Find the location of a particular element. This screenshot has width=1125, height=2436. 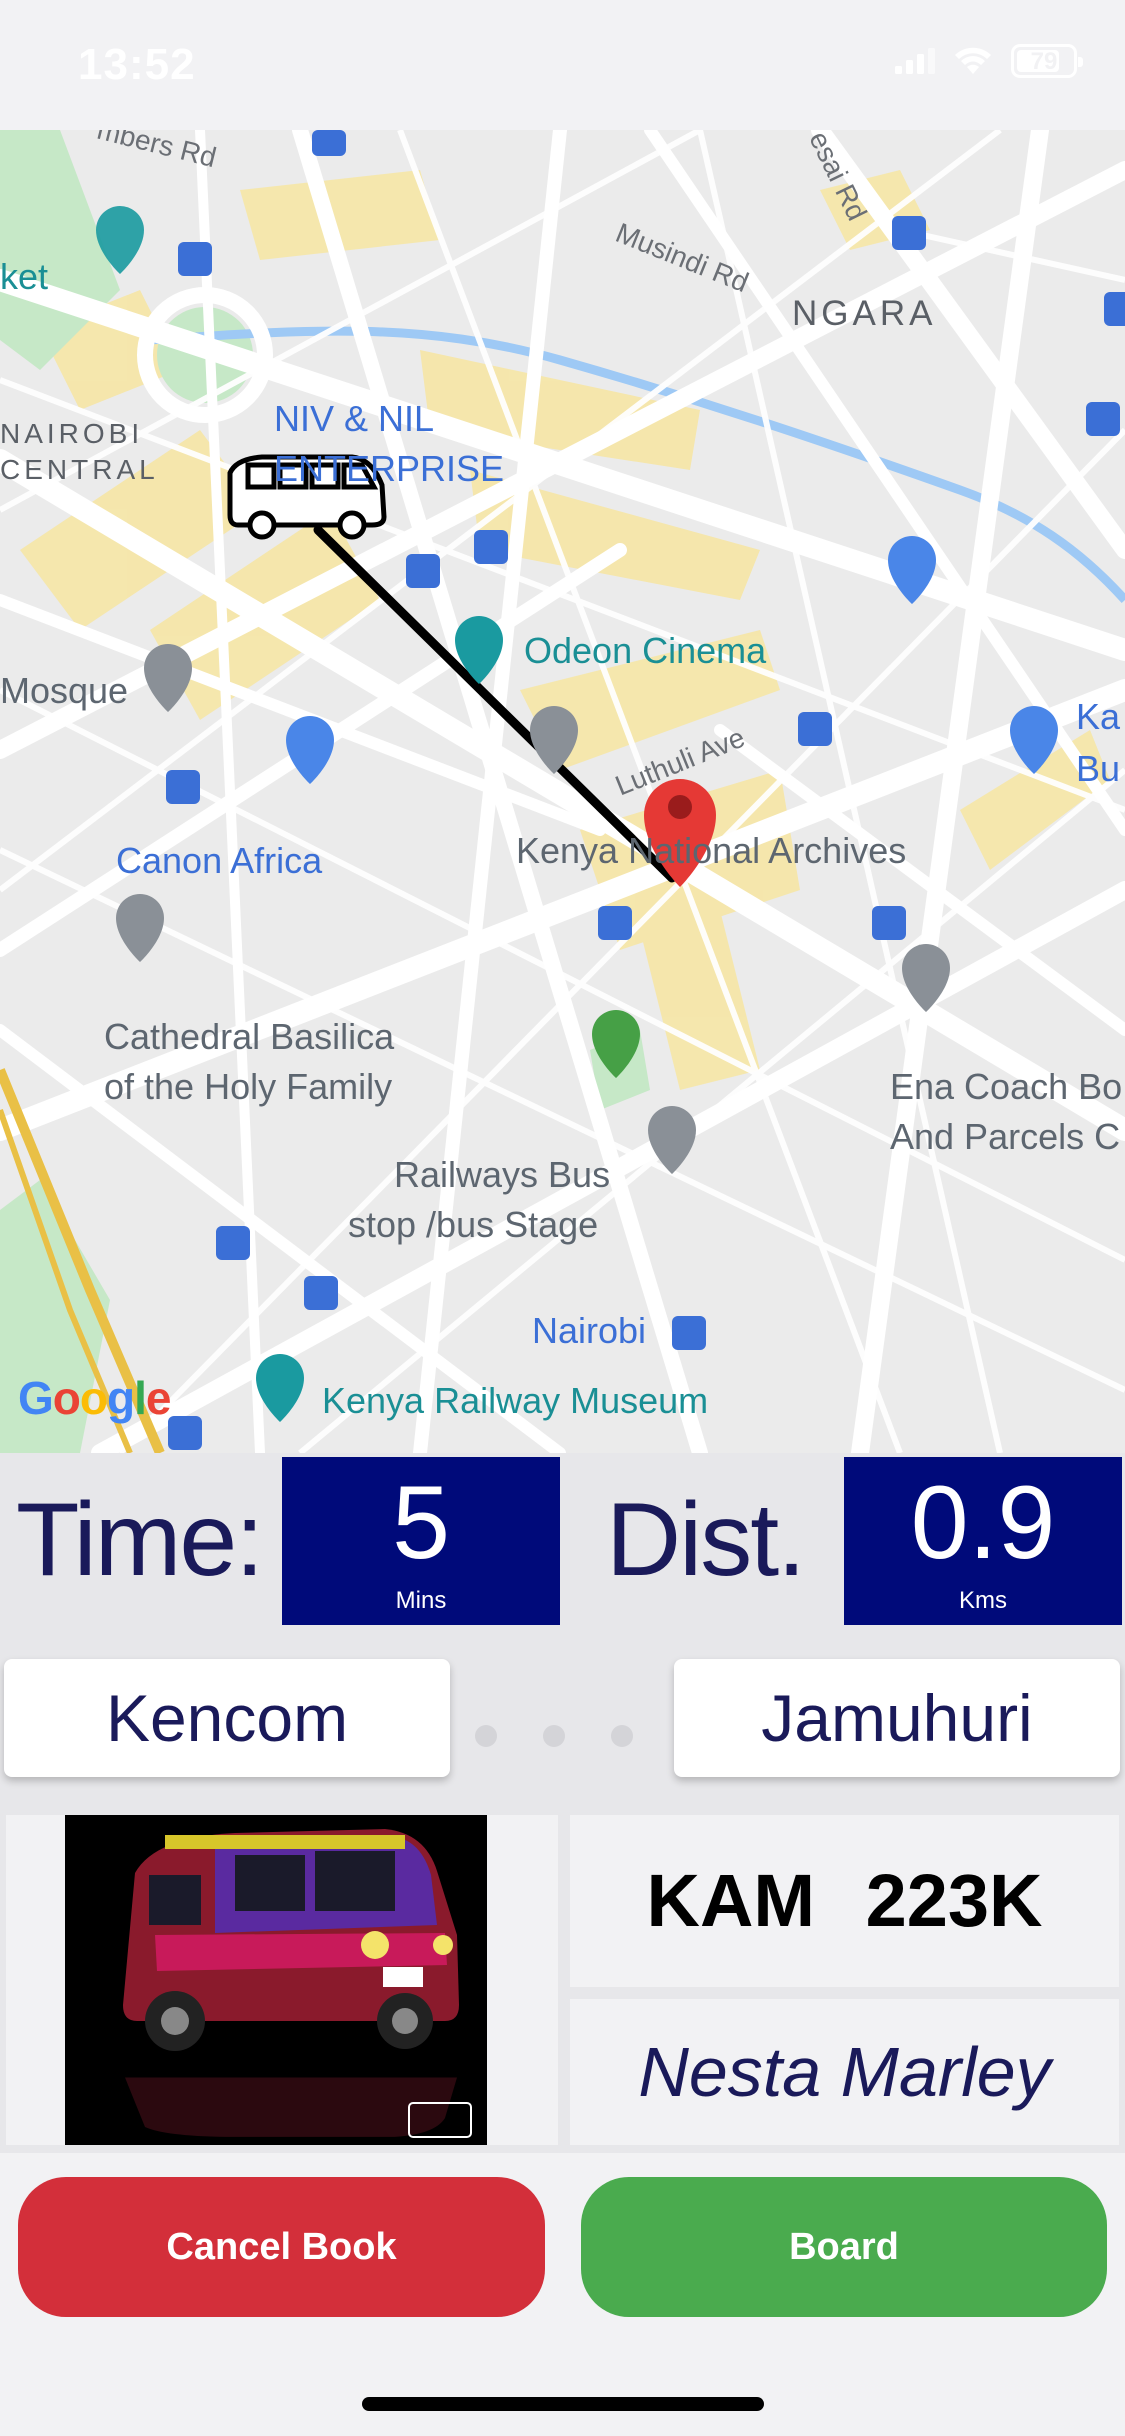

distance-value: 0.9 is located at coordinates (983, 1523).